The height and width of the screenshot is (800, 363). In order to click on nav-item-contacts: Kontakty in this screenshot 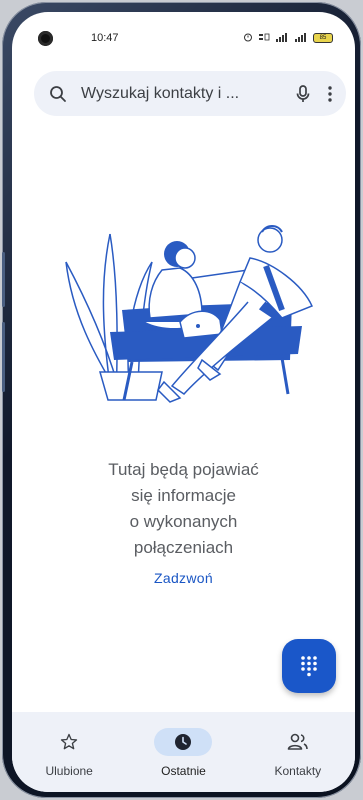, I will do `click(298, 752)`.